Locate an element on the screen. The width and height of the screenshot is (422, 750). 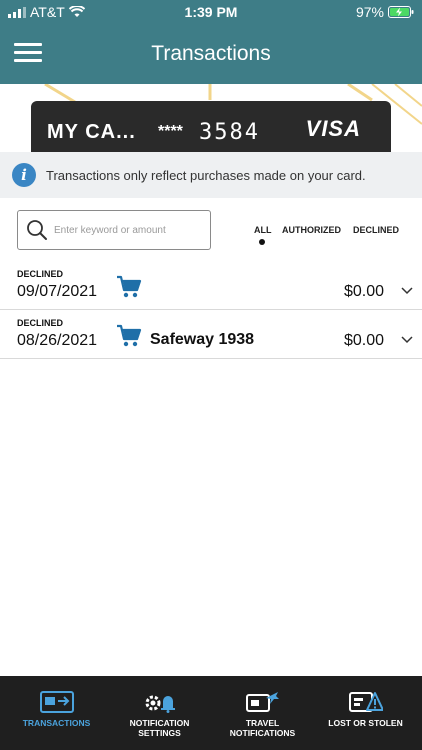
card-summary: MY CA... **** 3584 VISA is located at coordinates (211, 126).